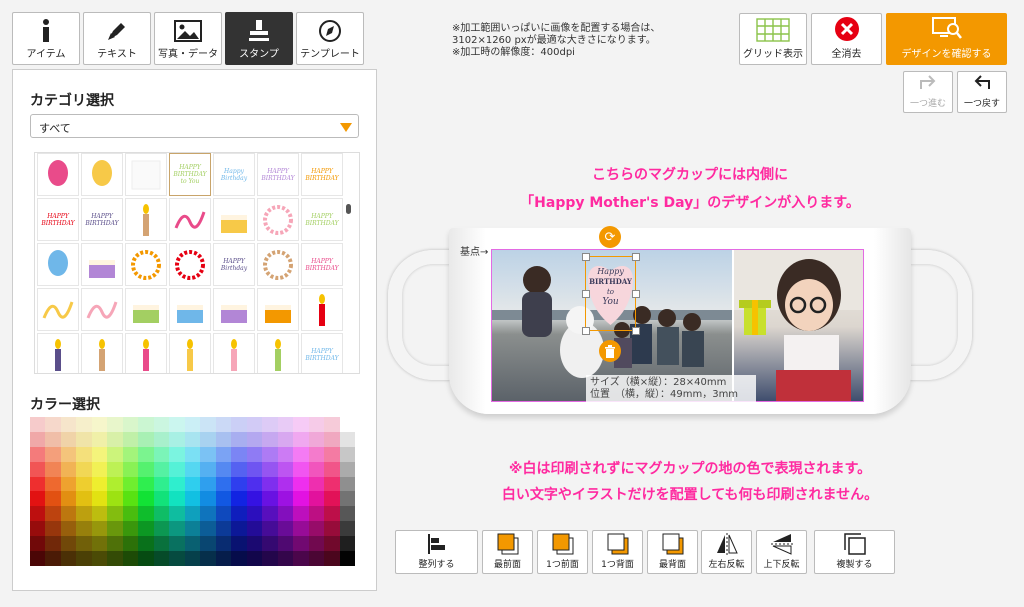 The width and height of the screenshot is (1024, 607). I want to click on happy-birthday-small-stamp: HAPPY BIRTHDAY, so click(102, 219).